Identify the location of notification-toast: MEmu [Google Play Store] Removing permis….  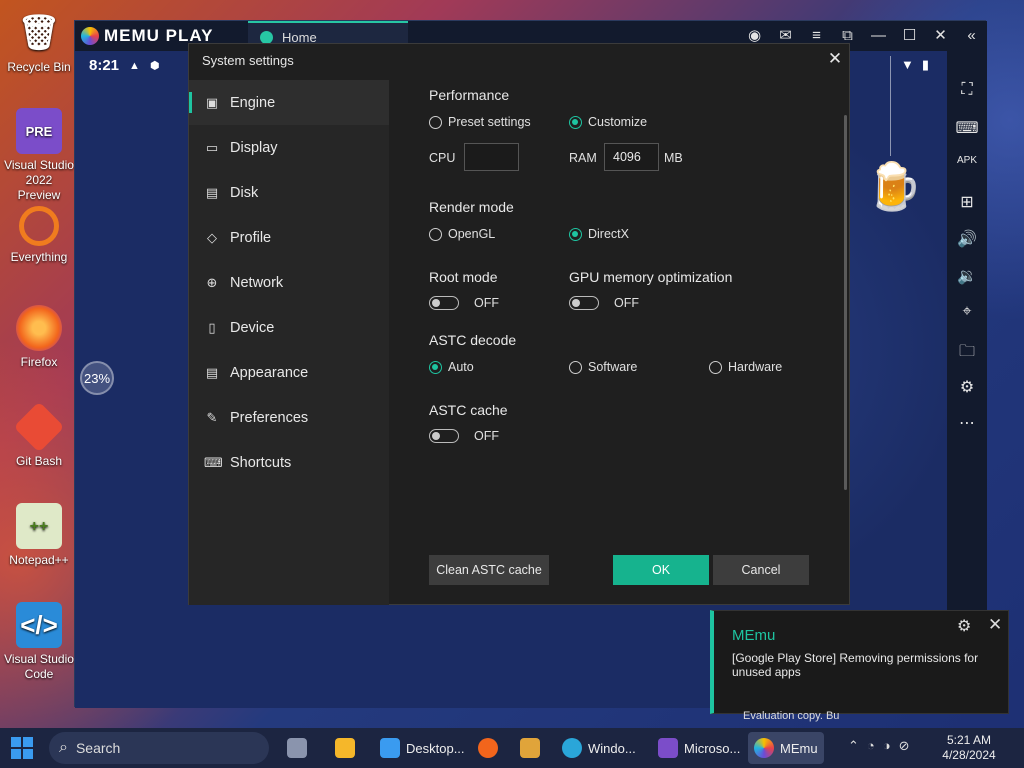
(859, 662).